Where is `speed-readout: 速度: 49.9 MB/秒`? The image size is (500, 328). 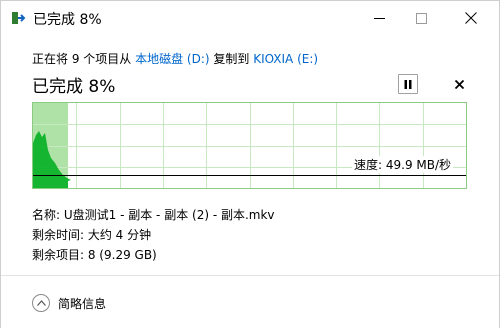 speed-readout: 速度: 49.9 MB/秒 is located at coordinates (403, 164).